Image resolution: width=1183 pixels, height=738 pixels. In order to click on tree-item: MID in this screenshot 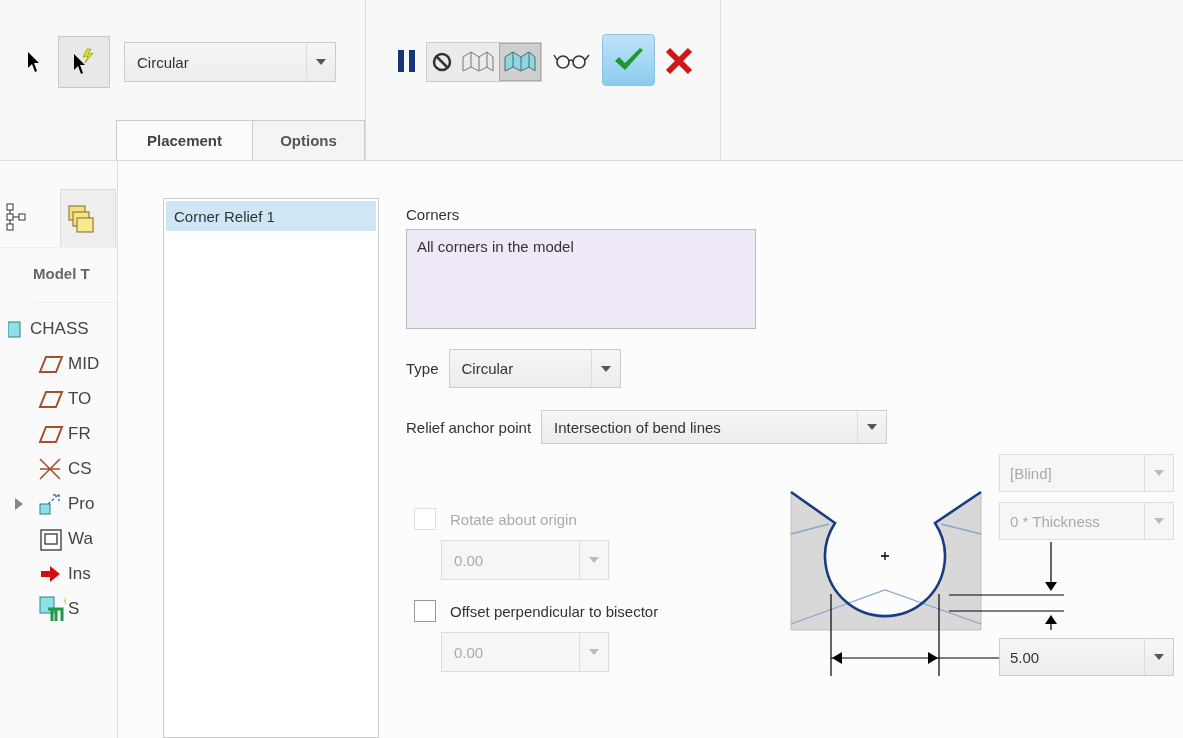, I will do `click(84, 363)`.